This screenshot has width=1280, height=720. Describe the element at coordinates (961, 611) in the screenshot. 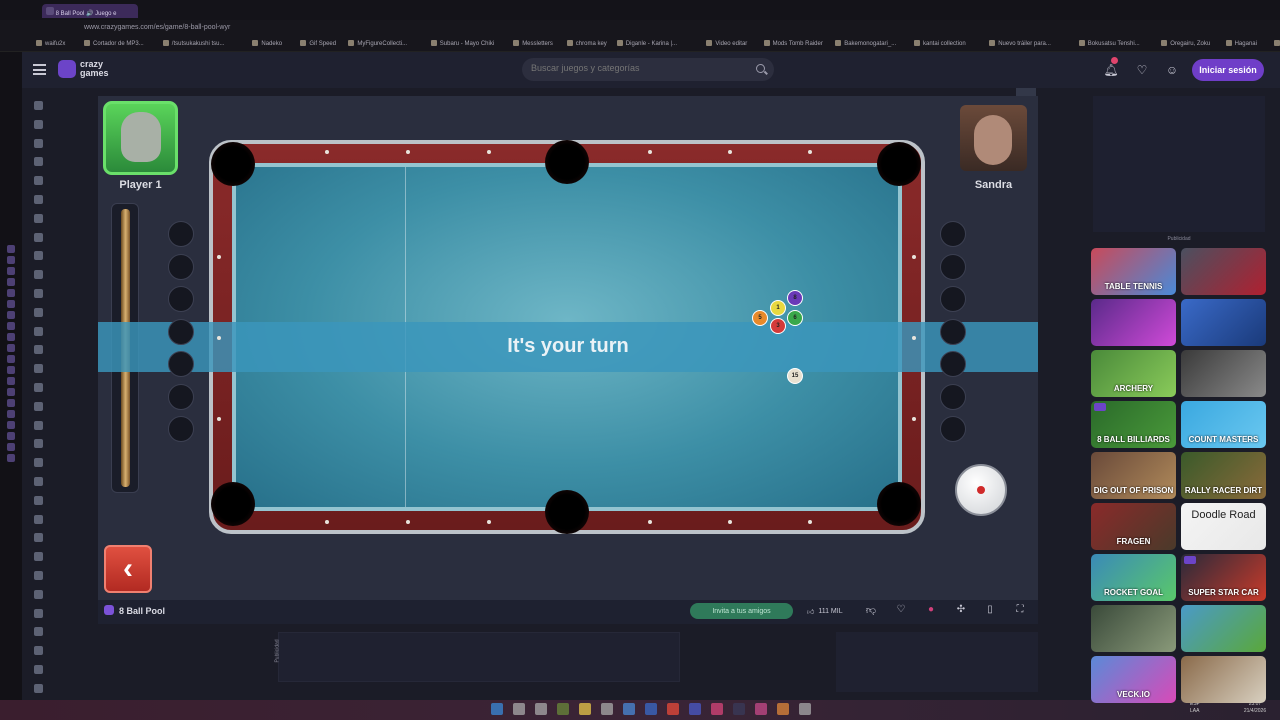

I see `embed-icon: ✣` at that location.